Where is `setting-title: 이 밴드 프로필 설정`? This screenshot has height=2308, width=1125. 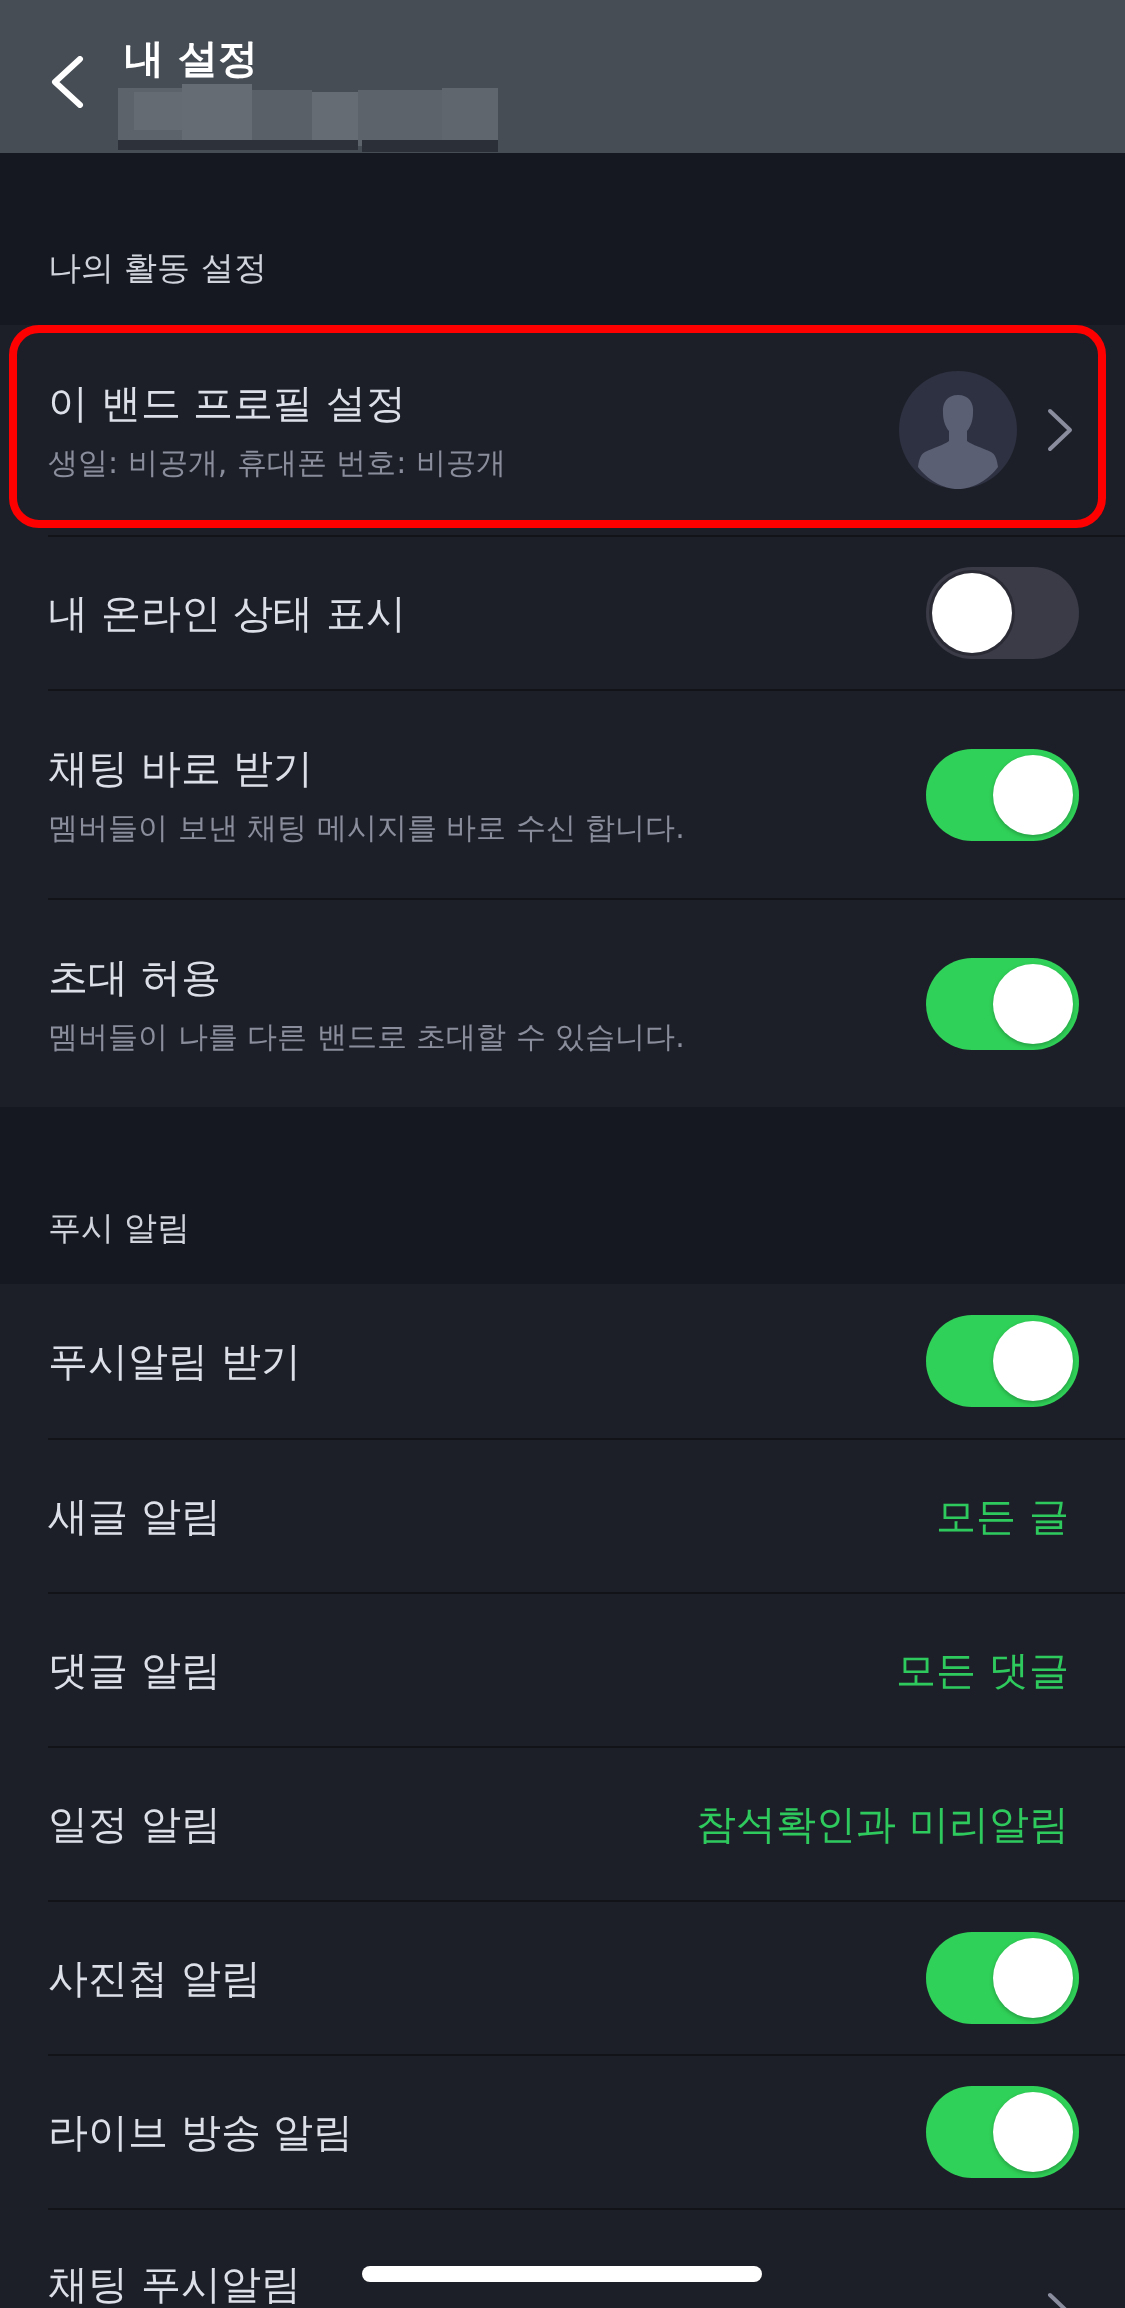 setting-title: 이 밴드 프로필 설정 is located at coordinates (227, 403).